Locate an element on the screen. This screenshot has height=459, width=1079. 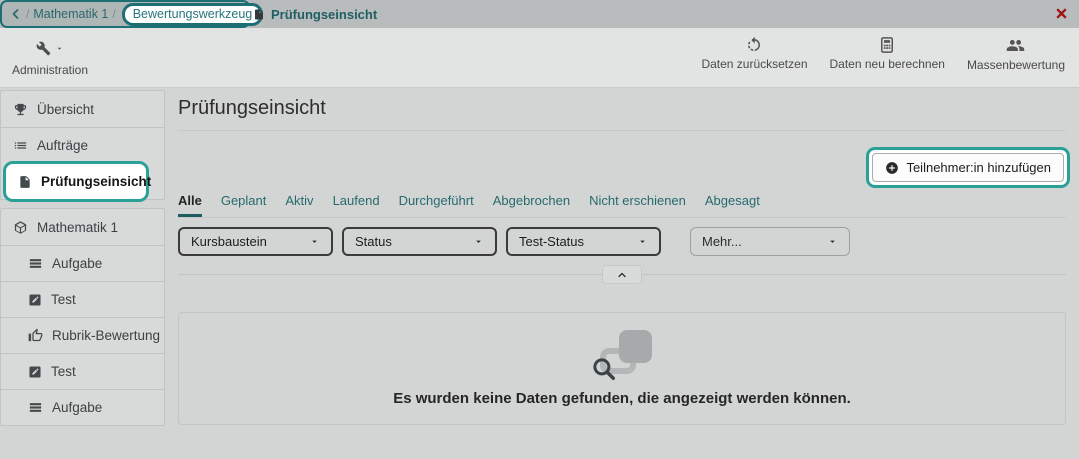
sidebar-item-label: Übersicht is located at coordinates (66, 109).